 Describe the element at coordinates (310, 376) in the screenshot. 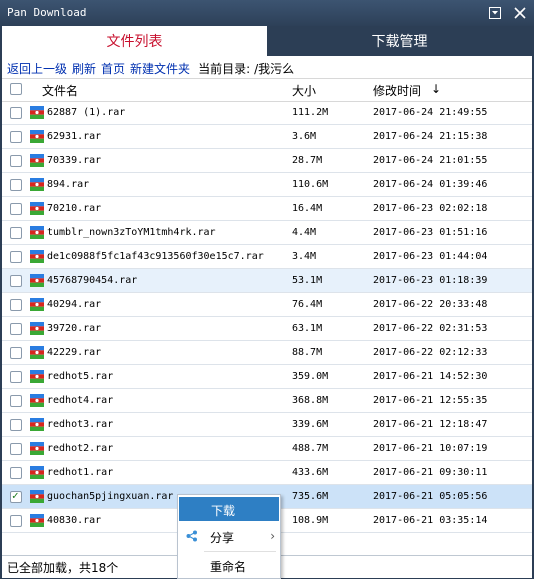

I see `file-size: 359.0M` at that location.